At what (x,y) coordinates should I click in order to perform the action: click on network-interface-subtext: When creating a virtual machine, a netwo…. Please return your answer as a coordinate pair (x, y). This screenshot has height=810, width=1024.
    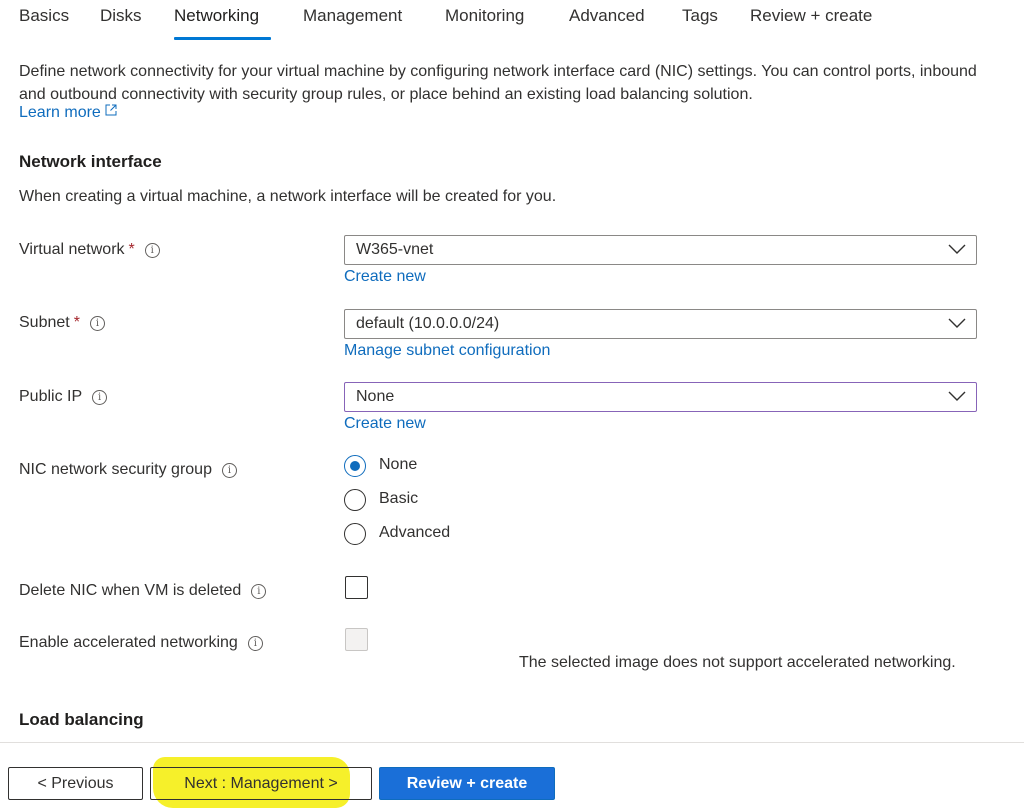
    Looking at the image, I should click on (288, 196).